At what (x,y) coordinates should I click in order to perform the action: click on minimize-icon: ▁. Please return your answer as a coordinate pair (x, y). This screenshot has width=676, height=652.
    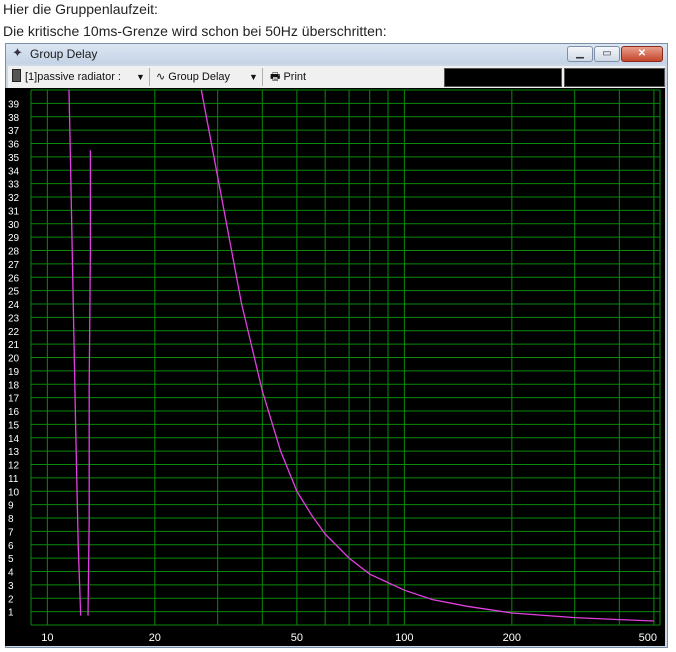
    Looking at the image, I should click on (580, 53).